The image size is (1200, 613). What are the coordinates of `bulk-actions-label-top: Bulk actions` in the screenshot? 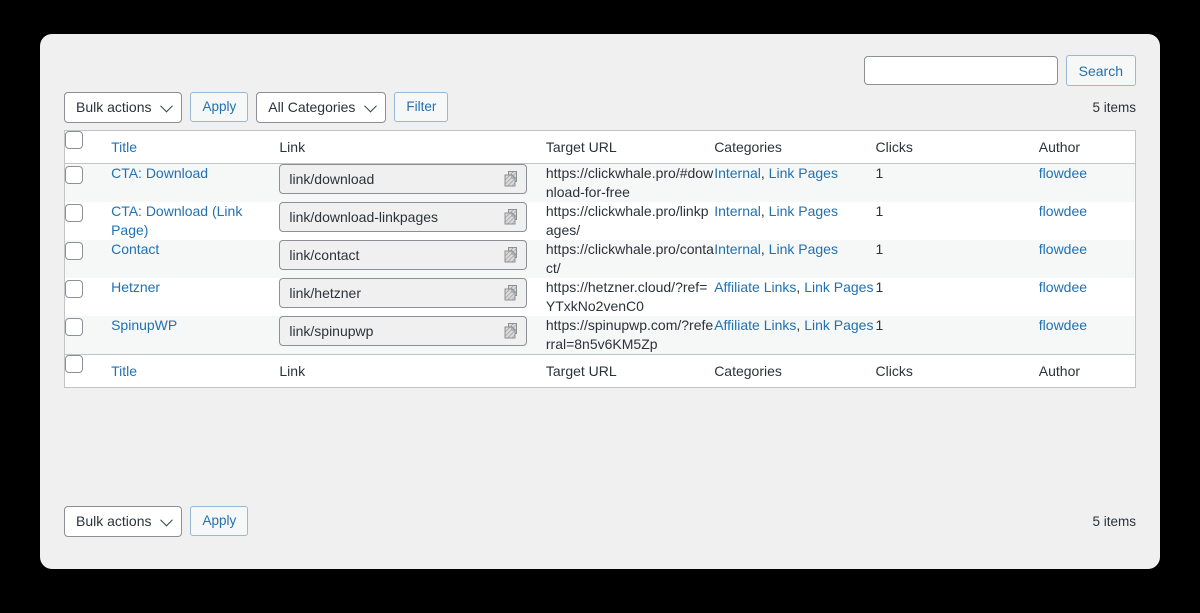 It's located at (114, 107).